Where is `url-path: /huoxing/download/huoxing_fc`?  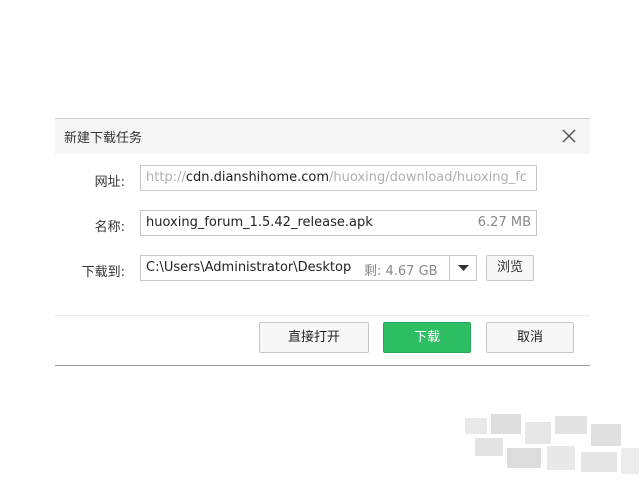 url-path: /huoxing/download/huoxing_fc is located at coordinates (428, 177).